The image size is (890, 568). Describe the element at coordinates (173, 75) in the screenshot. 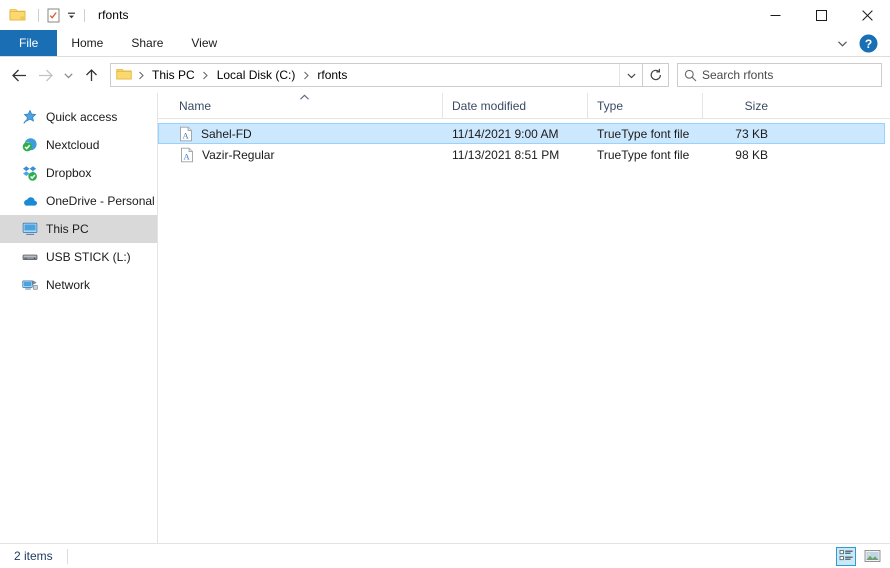

I see `breadcrumb-this-pc: This PC` at that location.